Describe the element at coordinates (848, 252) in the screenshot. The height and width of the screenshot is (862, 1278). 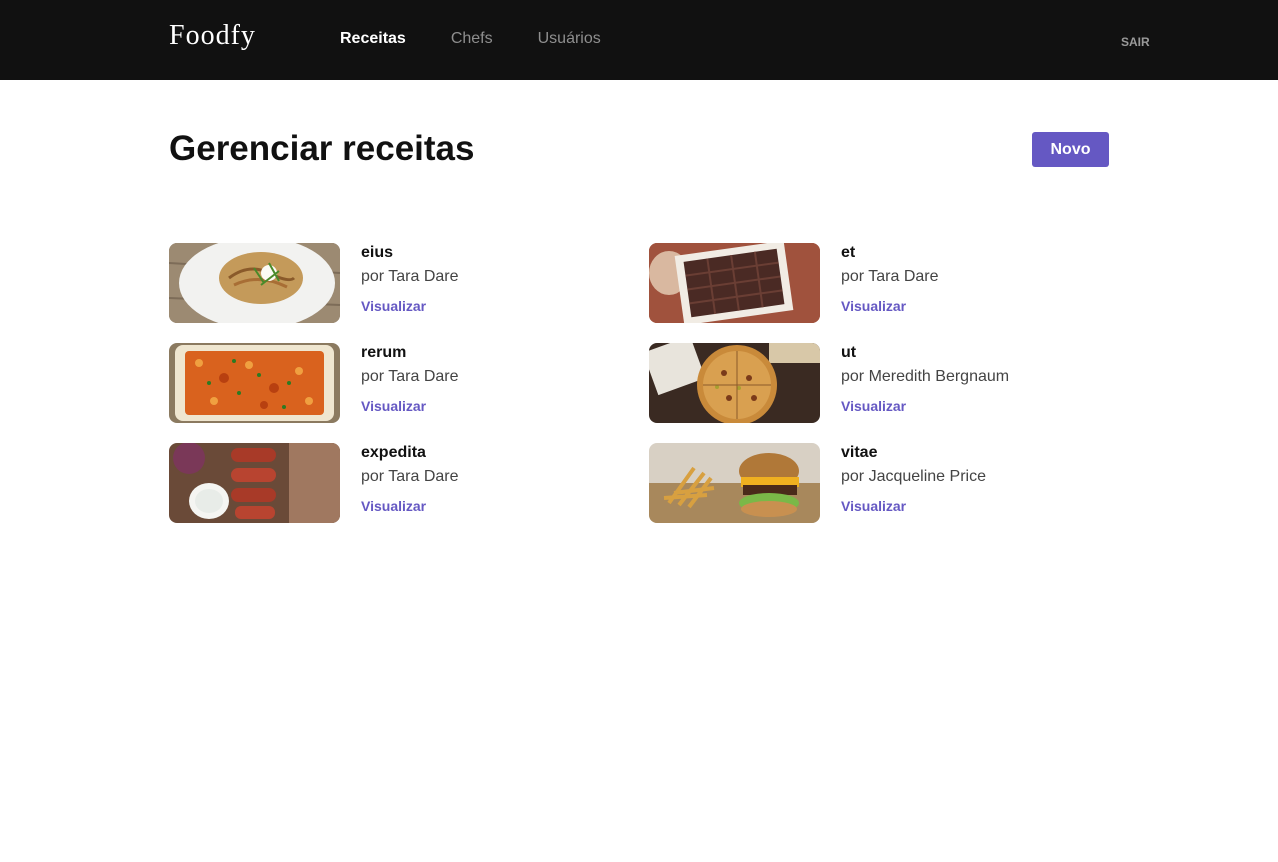
I see `recipe-title: et` at that location.